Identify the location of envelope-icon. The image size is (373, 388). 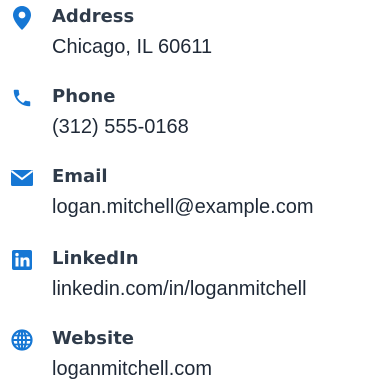
(22, 178).